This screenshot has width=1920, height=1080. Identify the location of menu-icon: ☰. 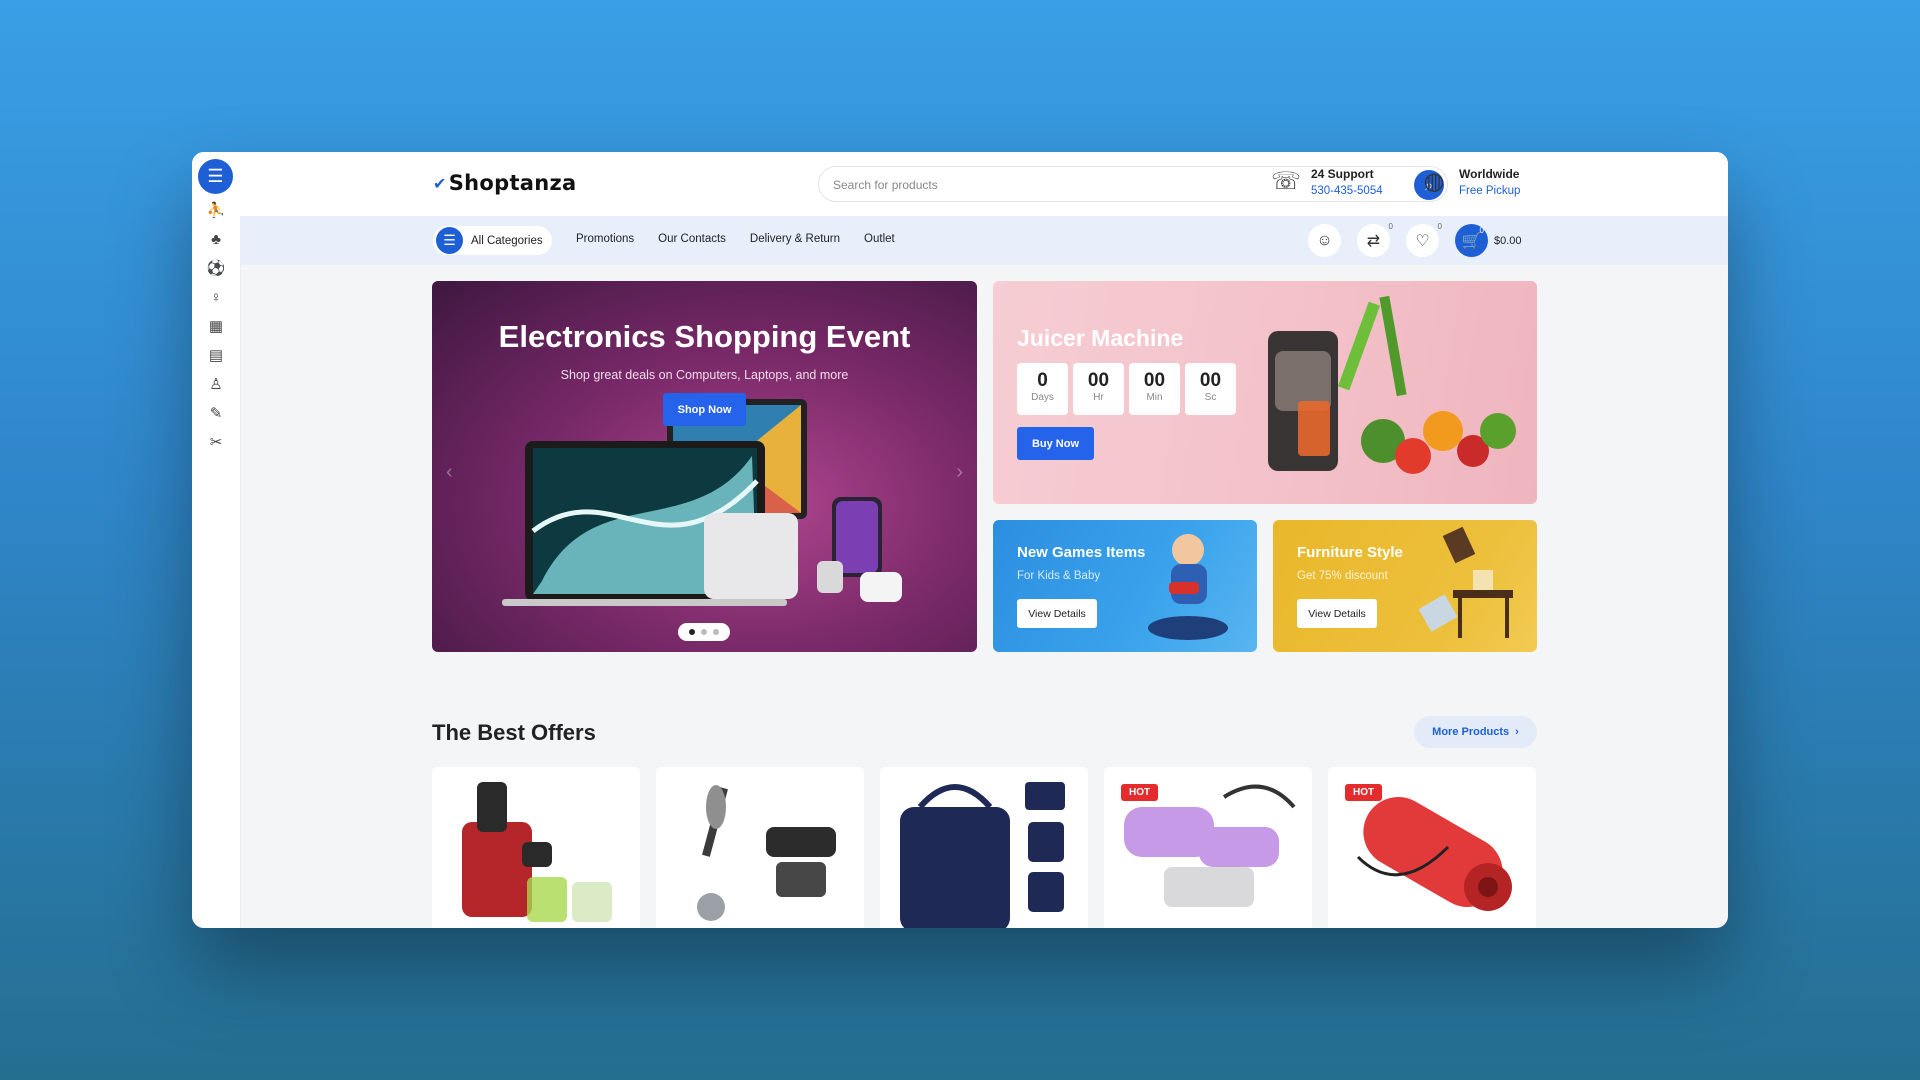
(449, 240).